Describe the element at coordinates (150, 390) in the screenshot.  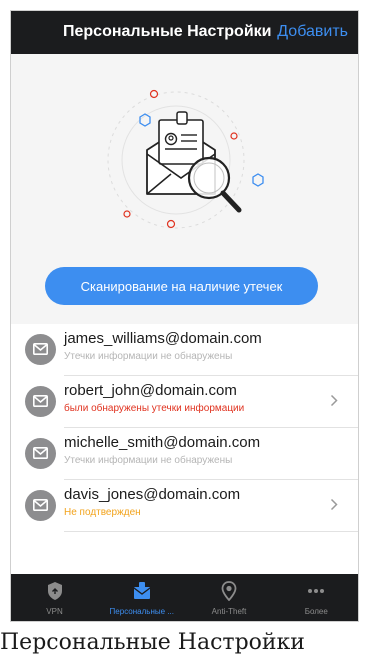
I see `email-address: robert_john@domain.com` at that location.